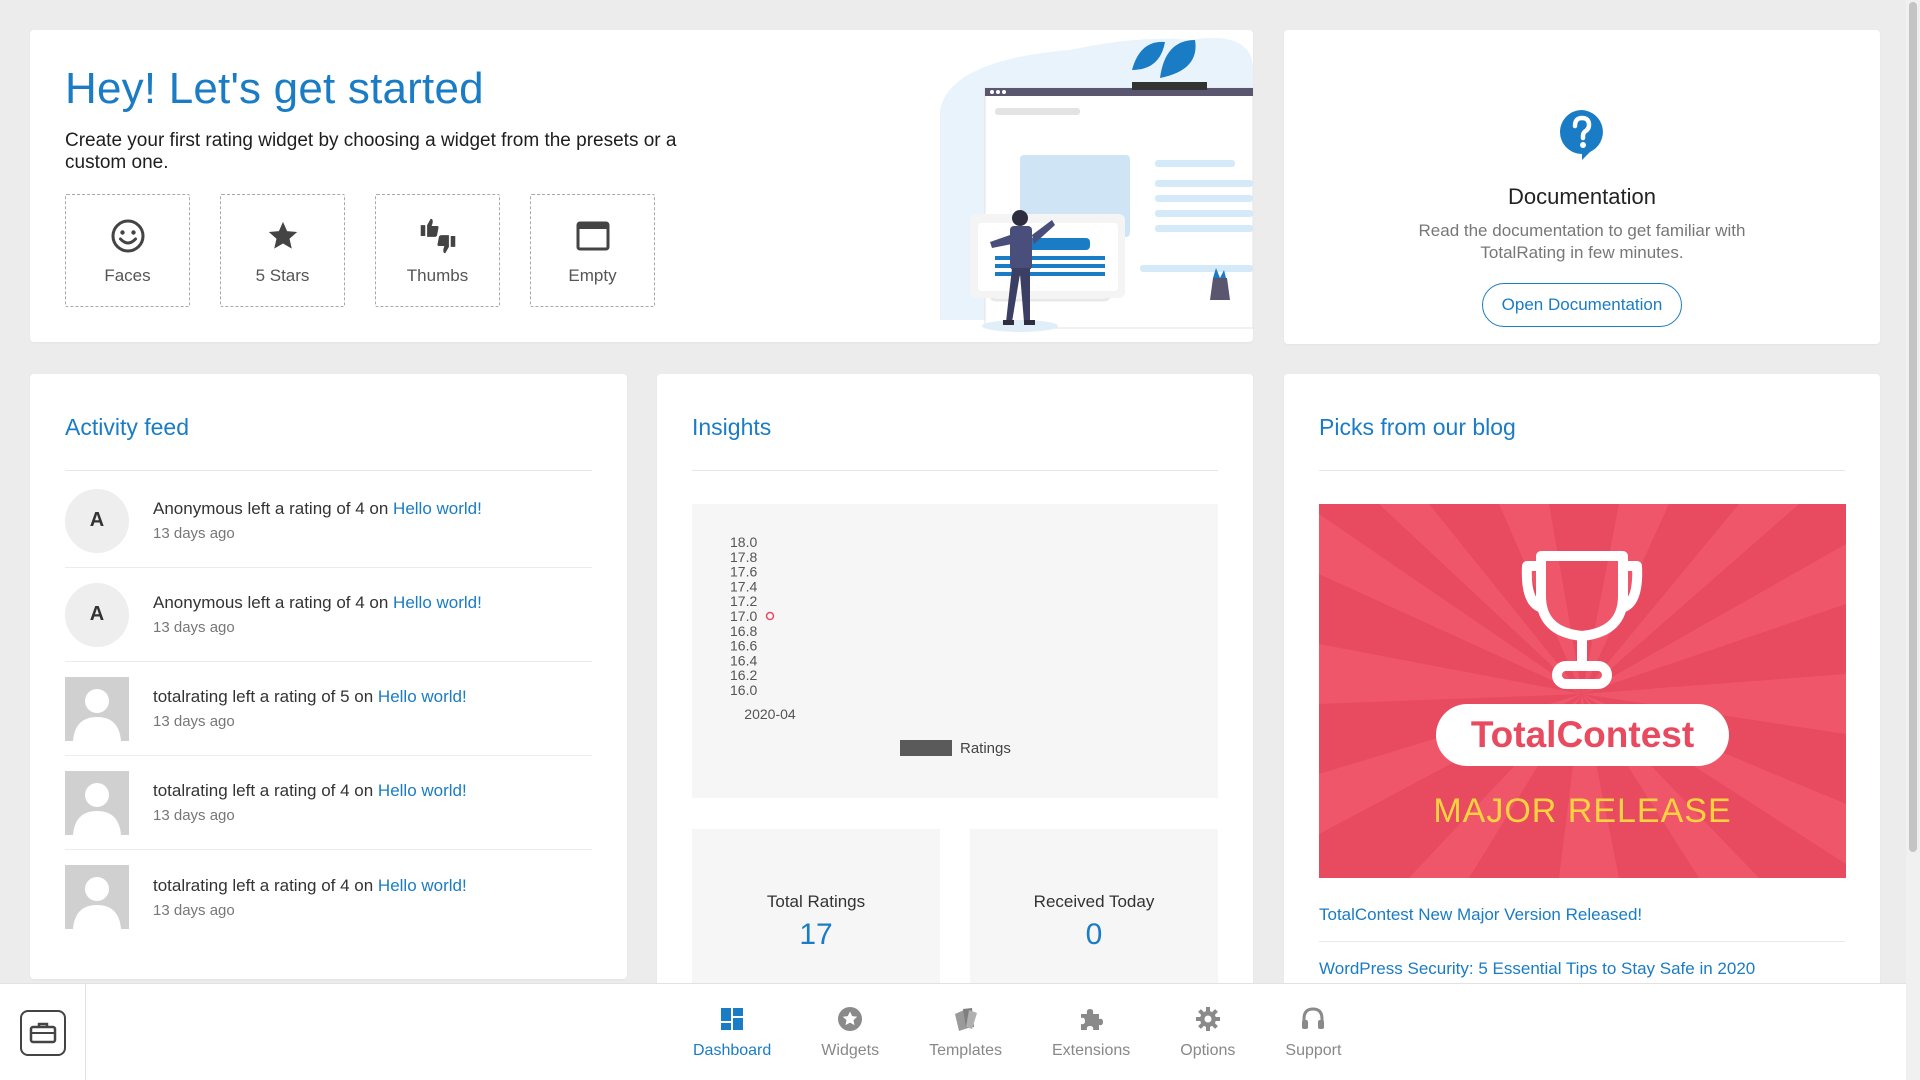 The height and width of the screenshot is (1080, 1920). Describe the element at coordinates (1582, 811) in the screenshot. I see `banner-tagline: MAJOR RELEASE` at that location.